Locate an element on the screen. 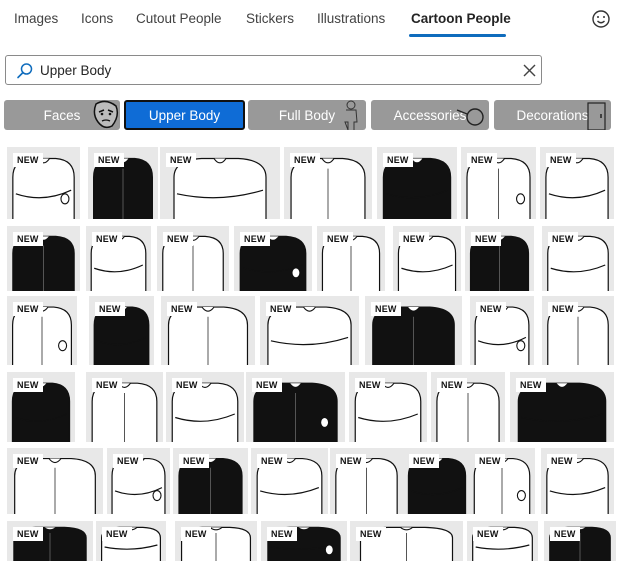  search-icon is located at coordinates (25, 71).